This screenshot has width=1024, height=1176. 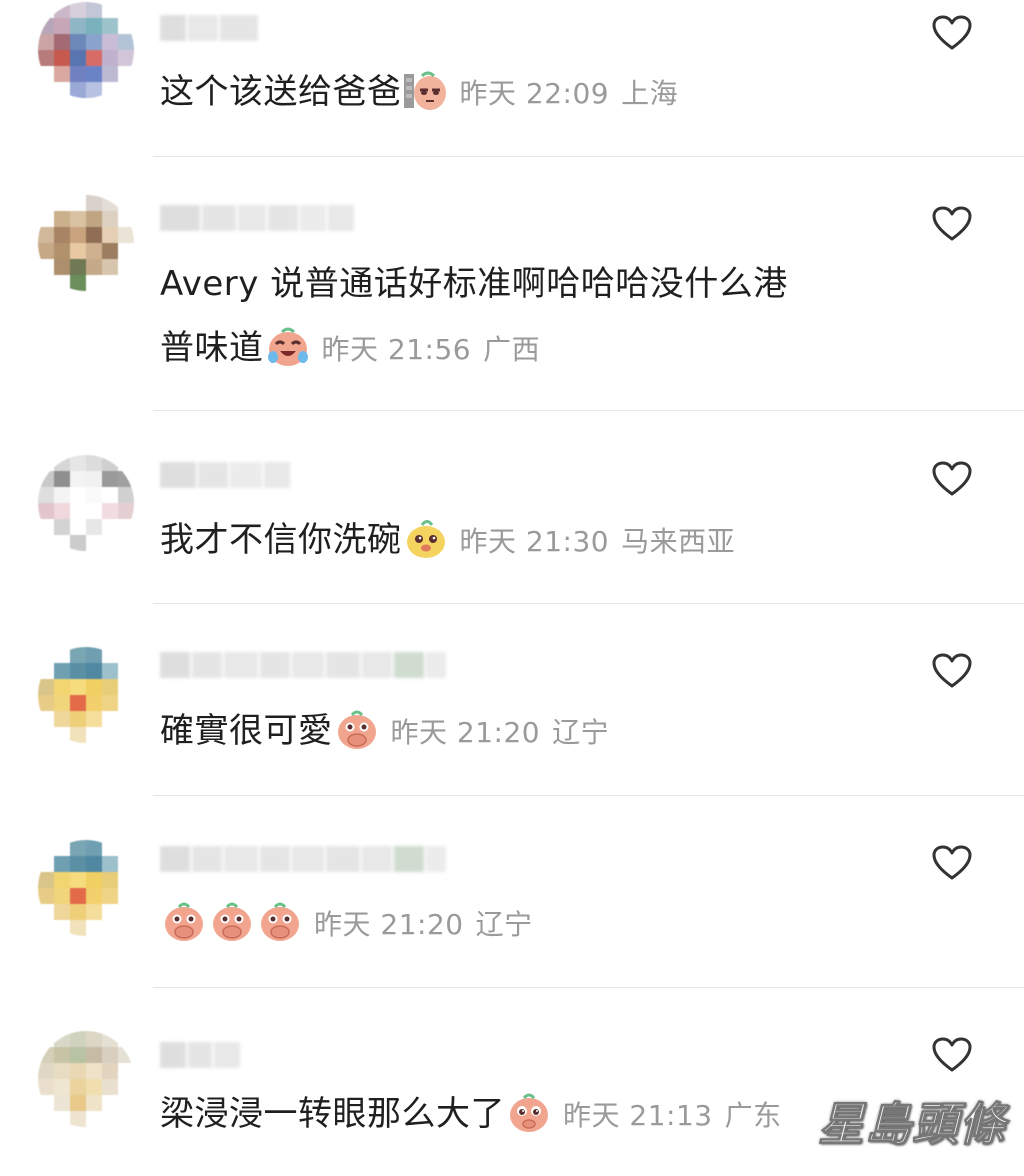 I want to click on grumpy-emoji-icon, so click(x=424, y=90).